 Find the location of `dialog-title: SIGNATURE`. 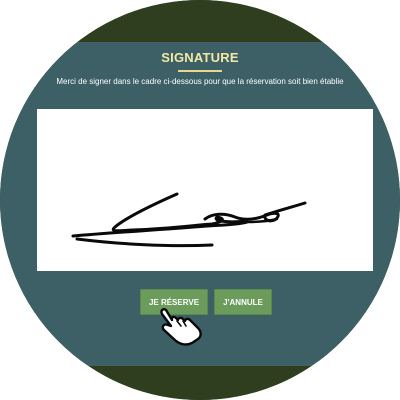

dialog-title: SIGNATURE is located at coordinates (200, 57).